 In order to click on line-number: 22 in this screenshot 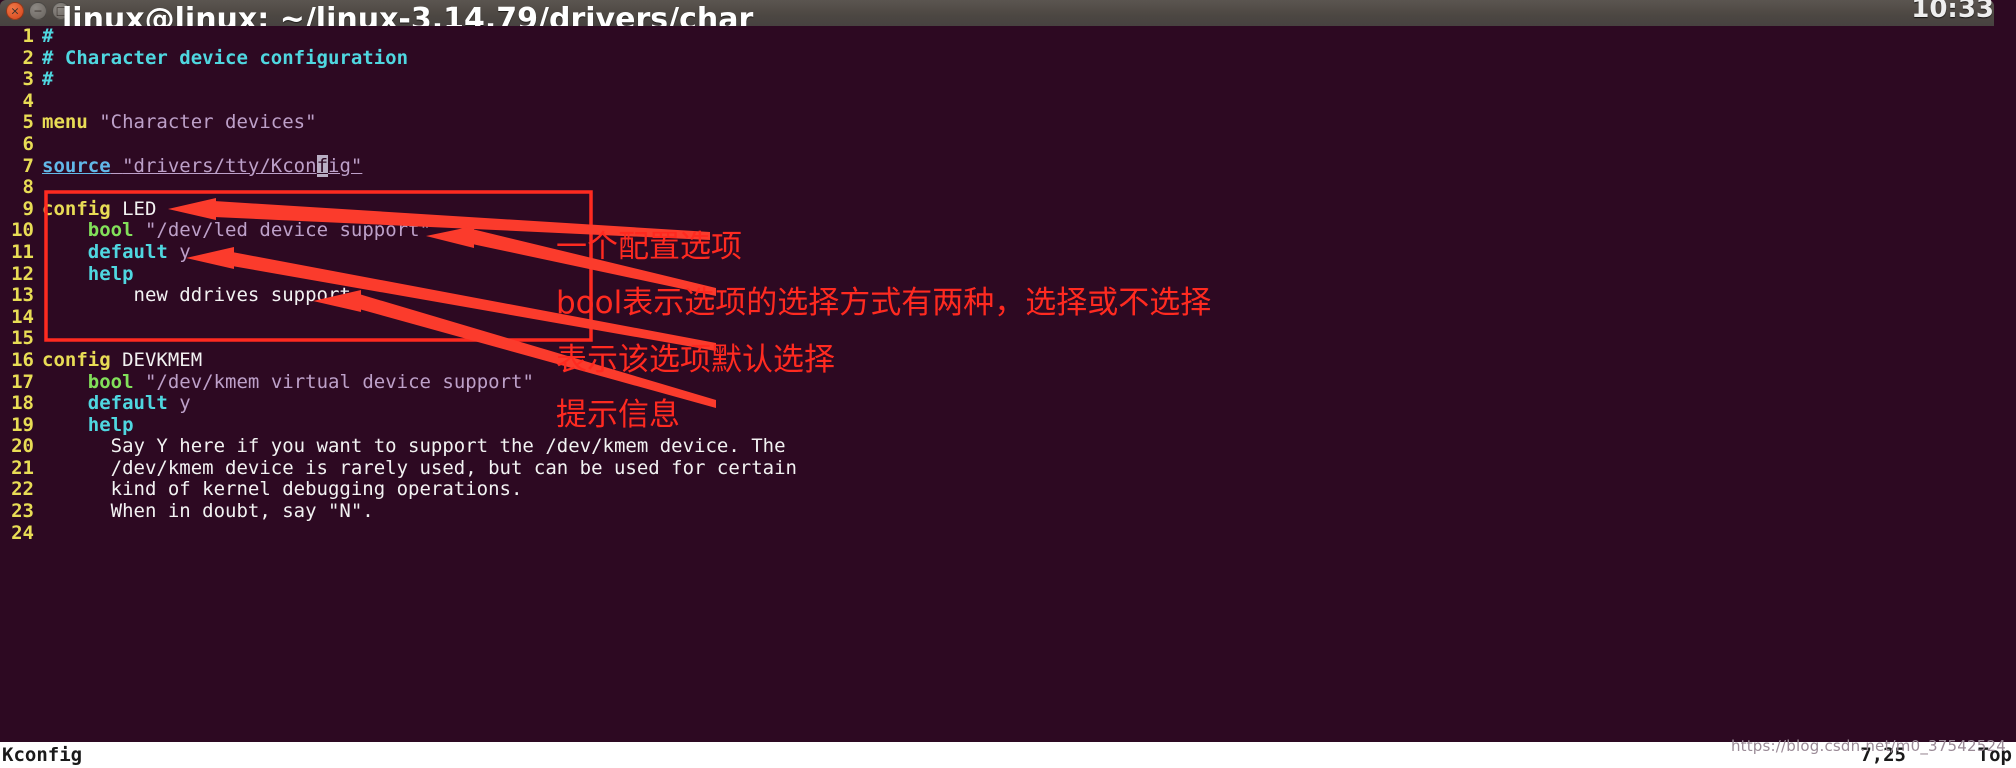, I will do `click(22, 489)`.